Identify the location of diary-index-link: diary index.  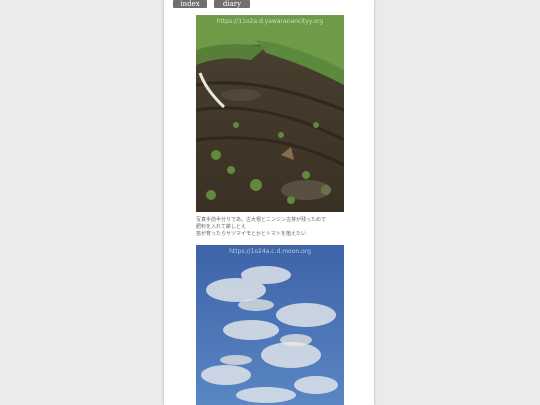
(232, 8).